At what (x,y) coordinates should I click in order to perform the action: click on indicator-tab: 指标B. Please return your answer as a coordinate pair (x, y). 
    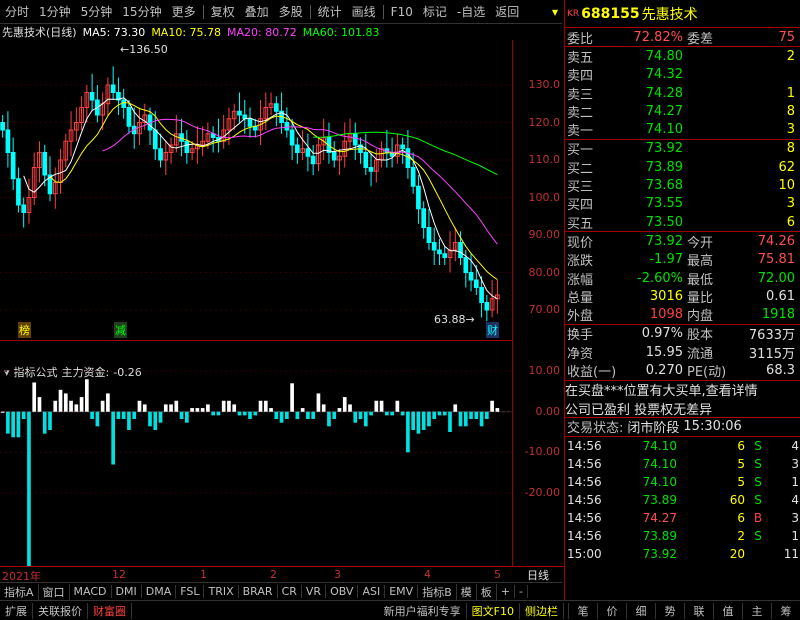
    Looking at the image, I should click on (437, 591).